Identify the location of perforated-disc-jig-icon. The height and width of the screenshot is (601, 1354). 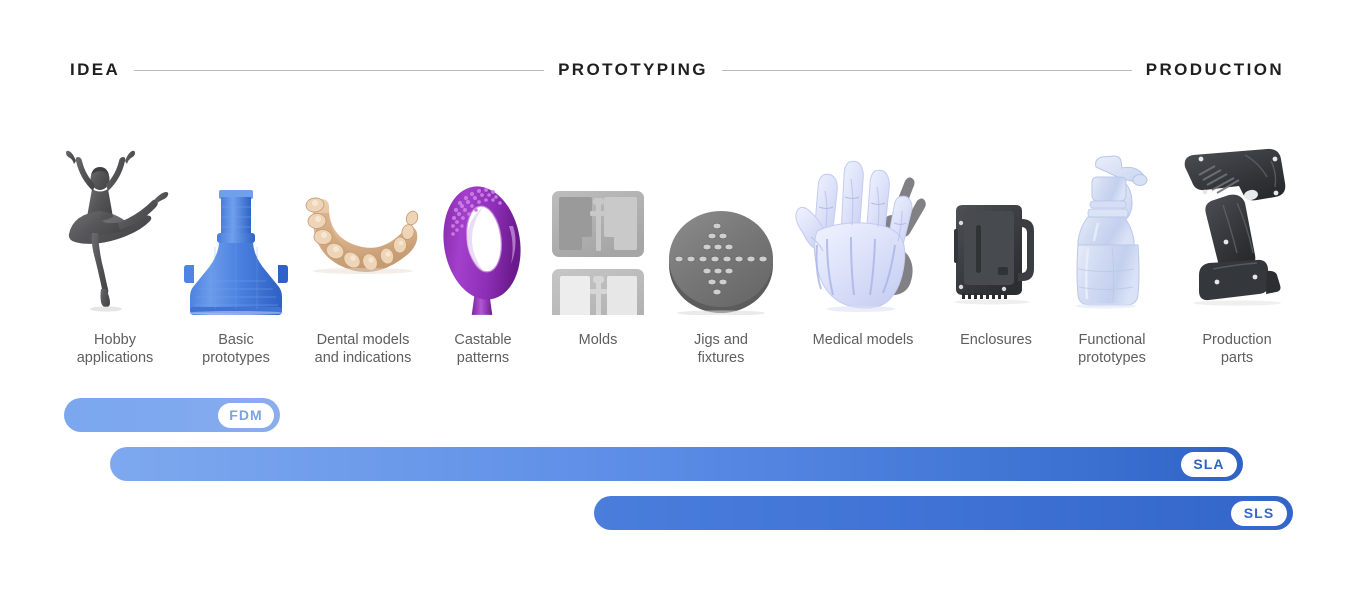
(721, 217).